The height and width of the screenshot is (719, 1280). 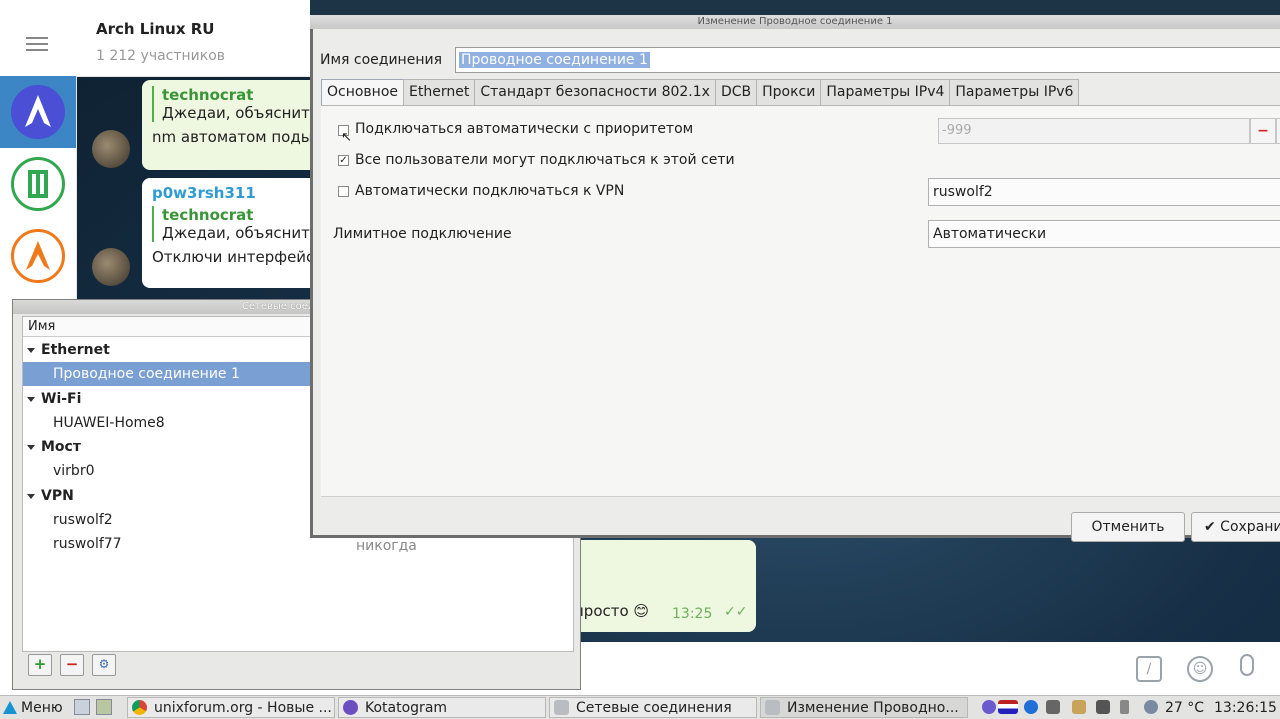 I want to click on auto-vpn-label: Автоматически подключаться к VPN, so click(x=490, y=191).